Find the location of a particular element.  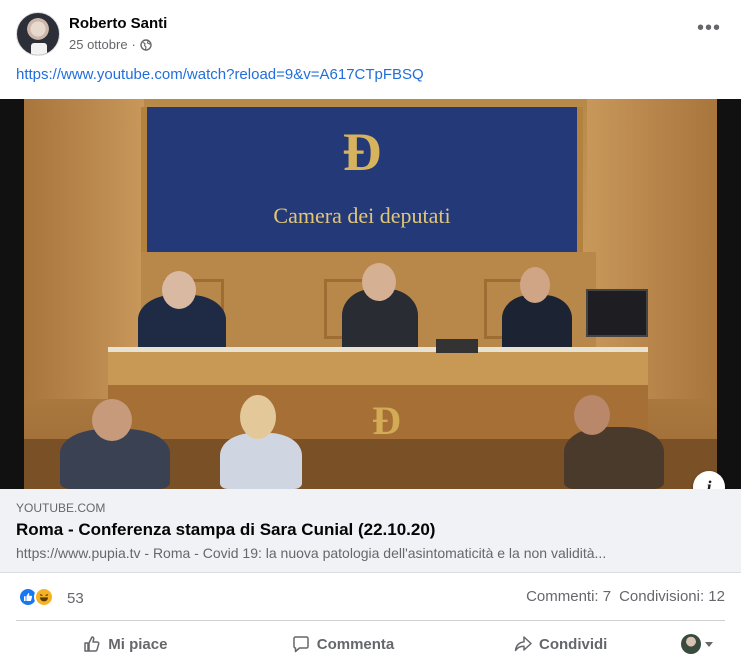

info-icon: i is located at coordinates (709, 480).